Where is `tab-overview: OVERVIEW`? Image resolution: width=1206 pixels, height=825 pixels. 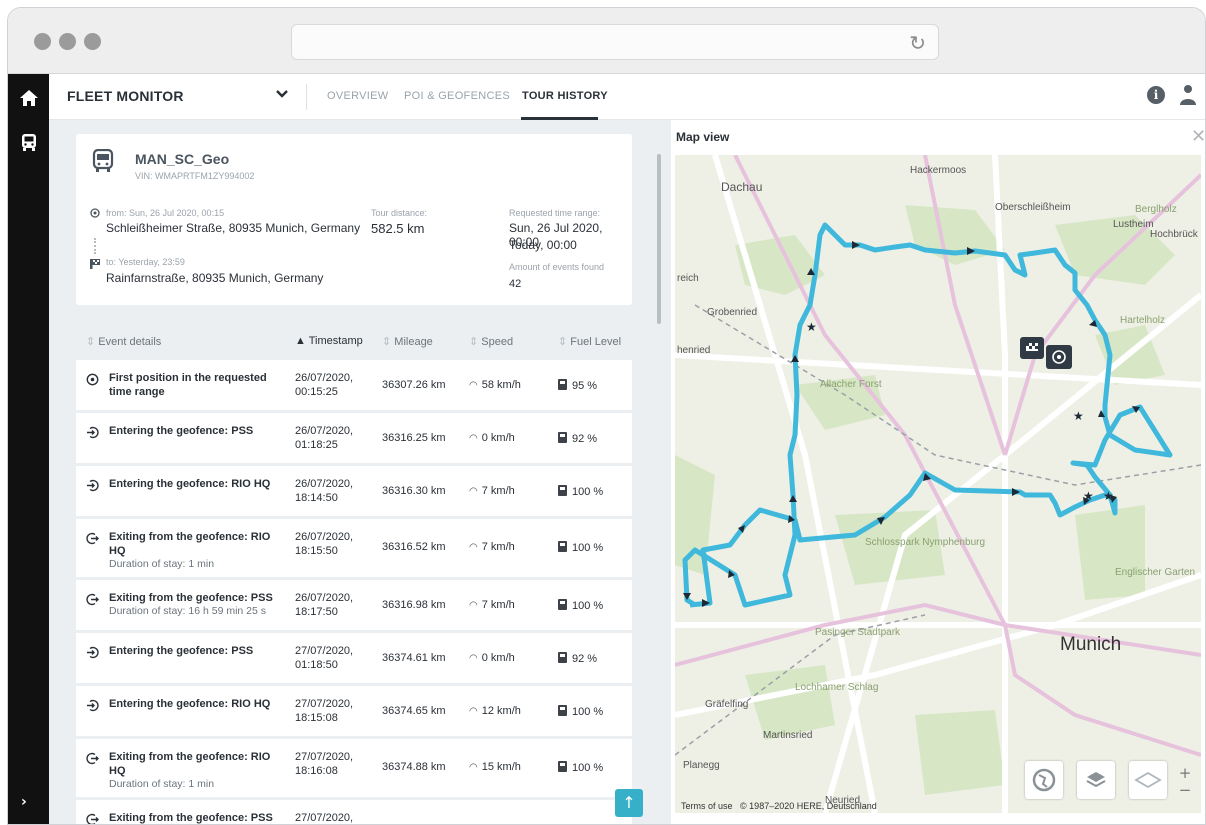 tab-overview: OVERVIEW is located at coordinates (358, 96).